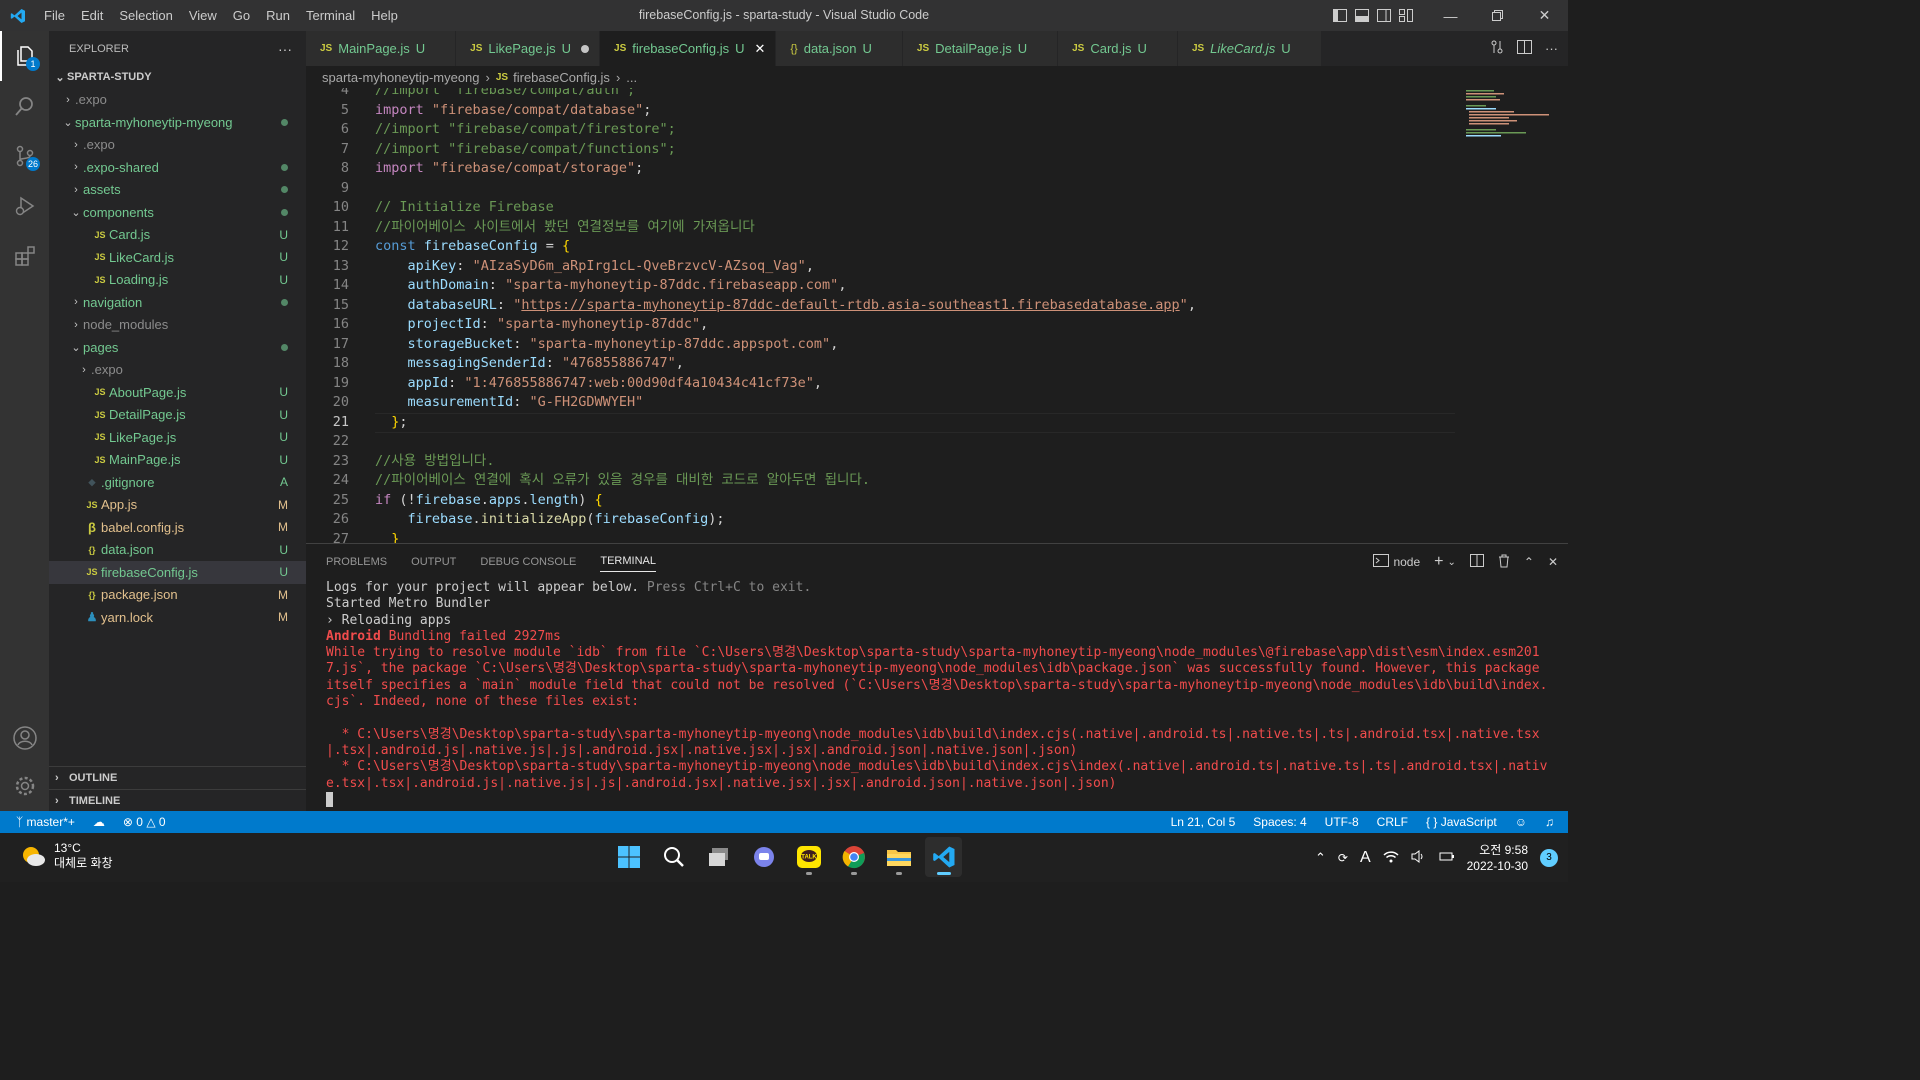 The image size is (1920, 1080). Describe the element at coordinates (24, 738) in the screenshot. I see `accounts-activity-icon` at that location.